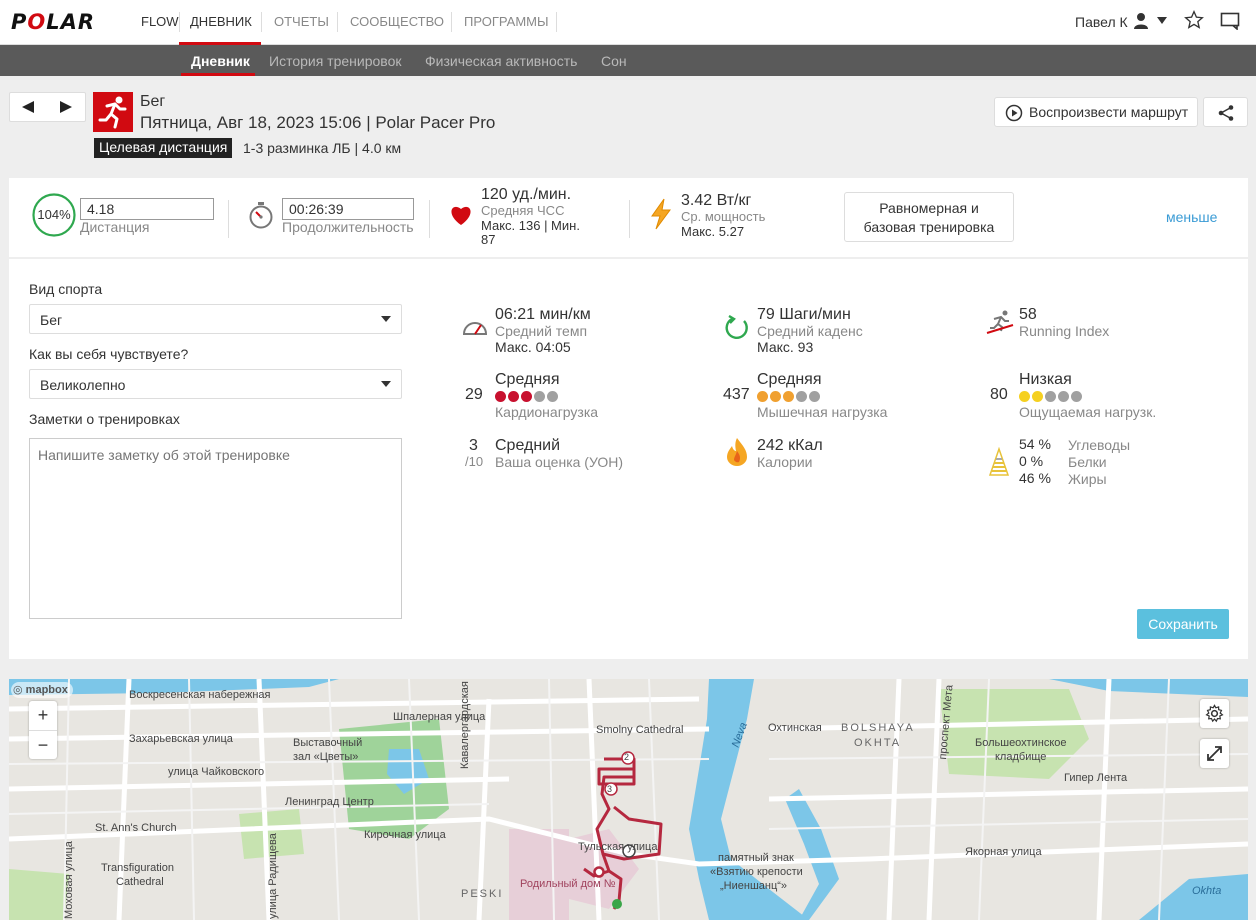 This screenshot has height=920, width=1256. I want to click on map-label: Cathedral, so click(140, 882).